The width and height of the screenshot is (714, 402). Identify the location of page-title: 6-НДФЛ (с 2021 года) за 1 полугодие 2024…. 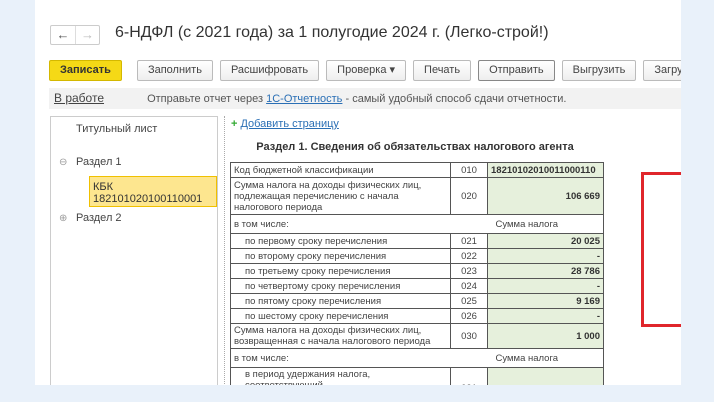
(332, 32).